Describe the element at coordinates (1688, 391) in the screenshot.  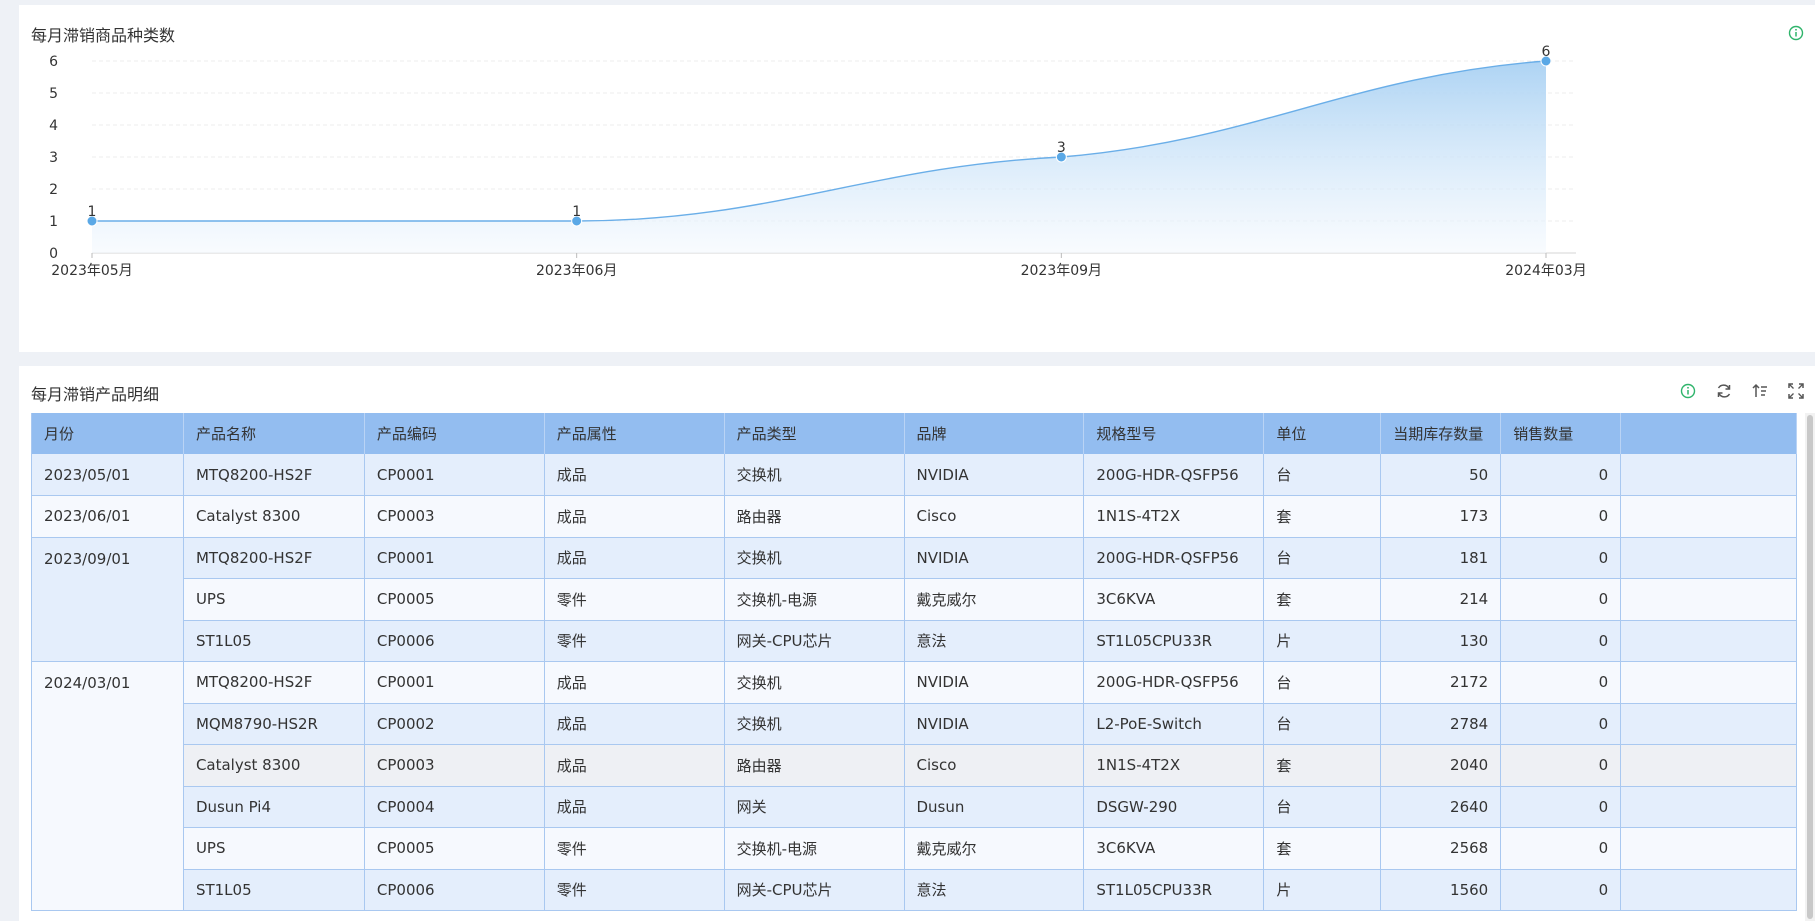
I see `info-icon` at that location.